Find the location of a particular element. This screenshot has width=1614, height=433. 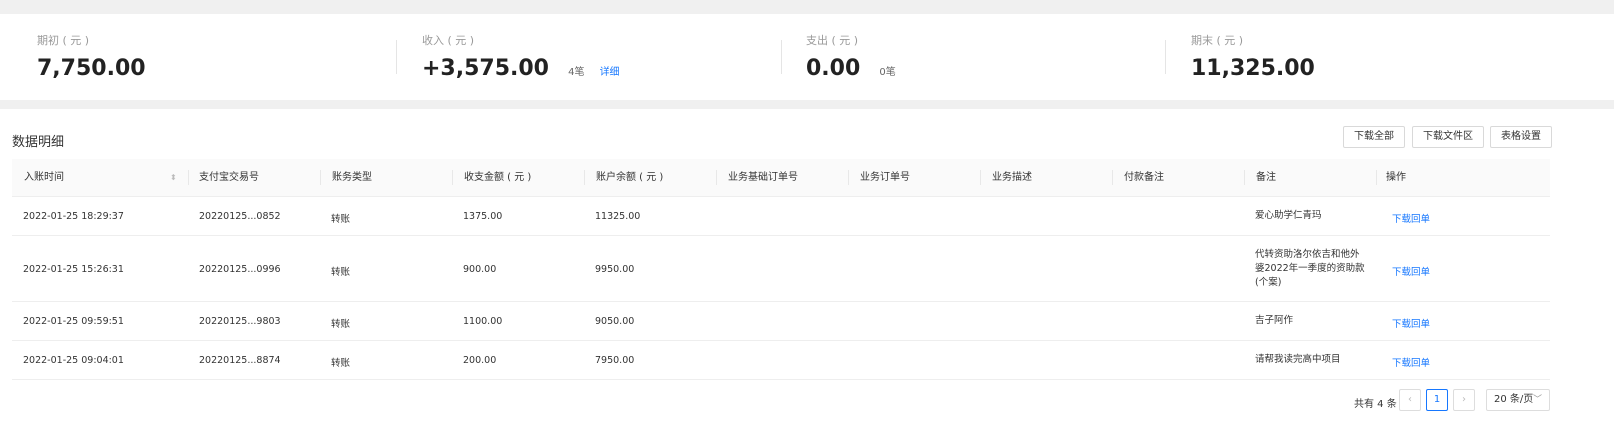

cell-time: 2022-01-25 15:26:31 is located at coordinates (73, 269).